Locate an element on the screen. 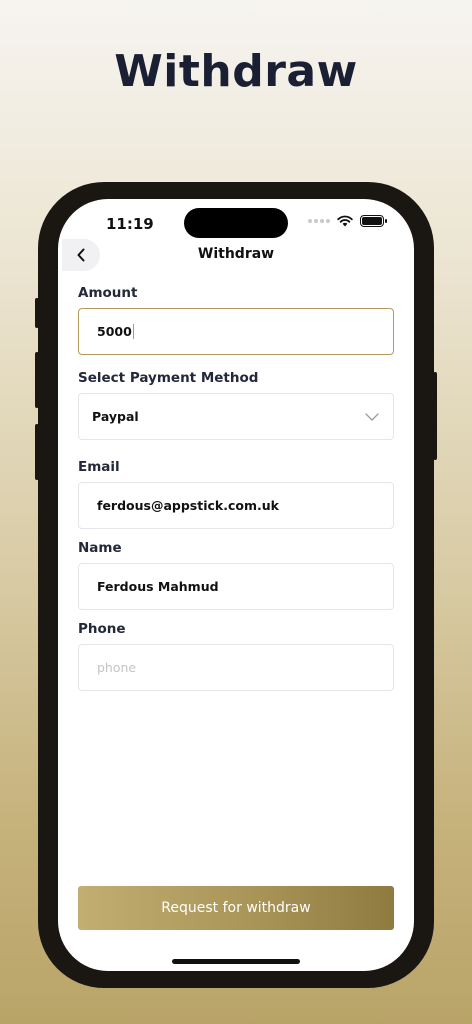 This screenshot has height=1024, width=472. phone-label: Phone is located at coordinates (102, 629).